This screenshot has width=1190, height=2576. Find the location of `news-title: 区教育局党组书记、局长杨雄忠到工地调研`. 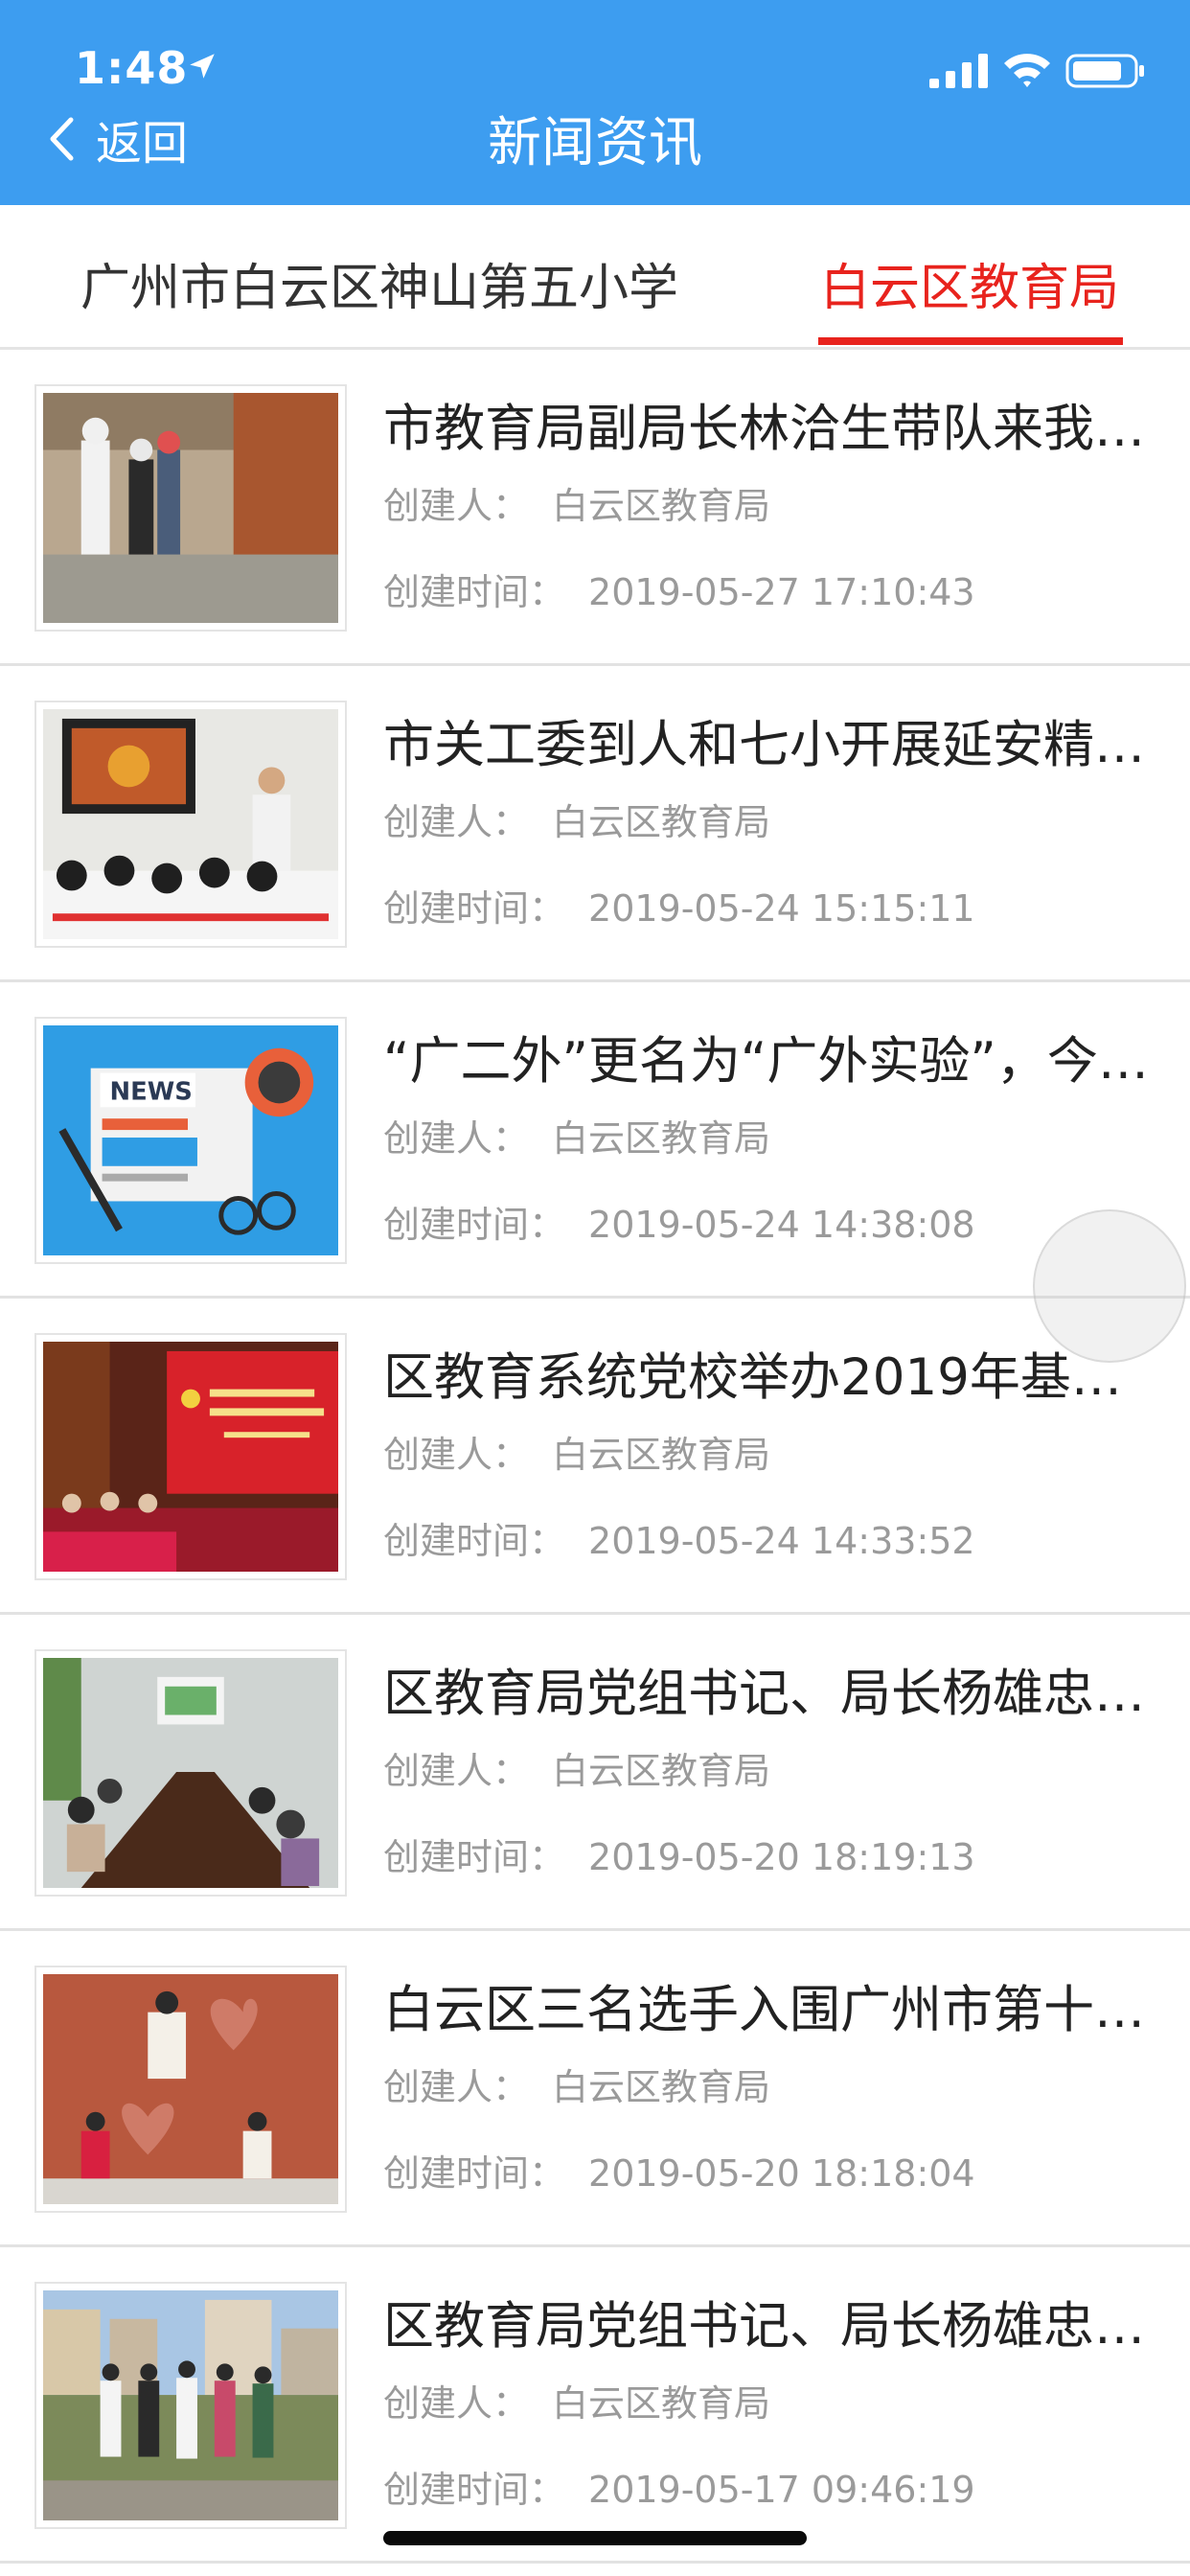

news-title: 区教育局党组书记、局长杨雄忠到工地调研 is located at coordinates (771, 2326).